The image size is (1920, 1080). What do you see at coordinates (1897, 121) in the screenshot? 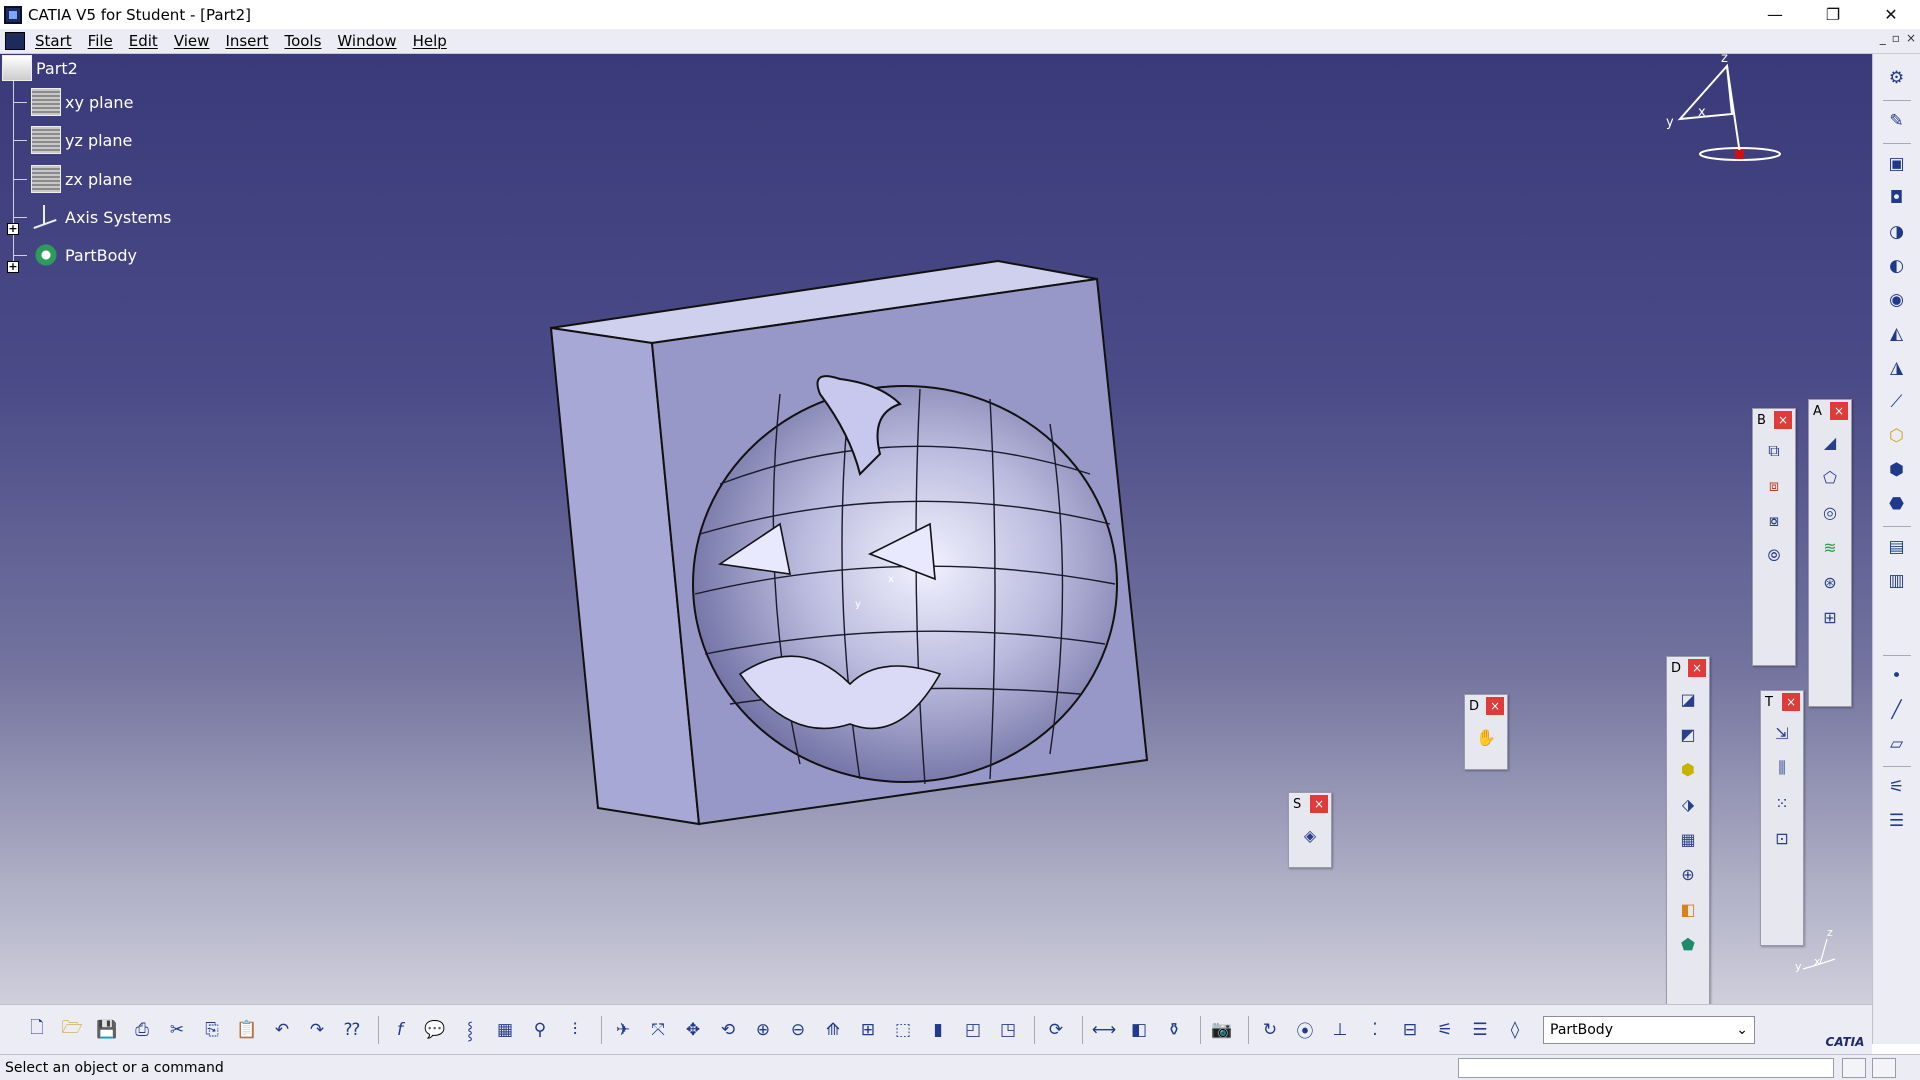
I see `sketcher-icon: ✎` at bounding box center [1897, 121].